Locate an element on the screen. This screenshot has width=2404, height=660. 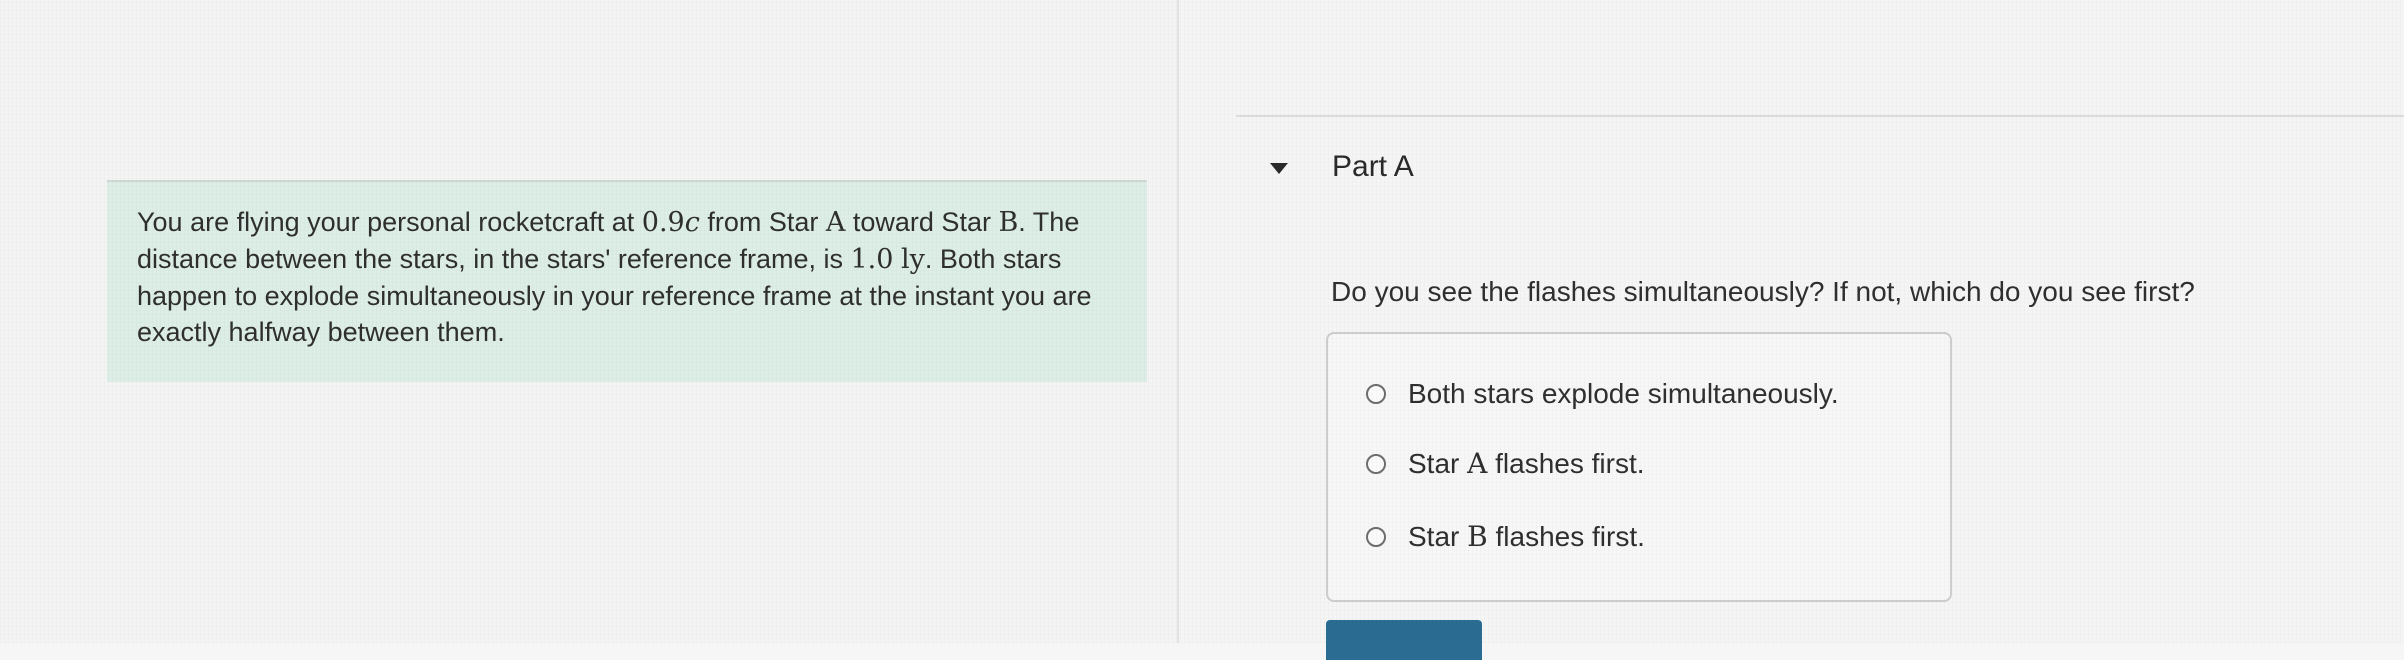
speed-value: 0.9 is located at coordinates (663, 222).